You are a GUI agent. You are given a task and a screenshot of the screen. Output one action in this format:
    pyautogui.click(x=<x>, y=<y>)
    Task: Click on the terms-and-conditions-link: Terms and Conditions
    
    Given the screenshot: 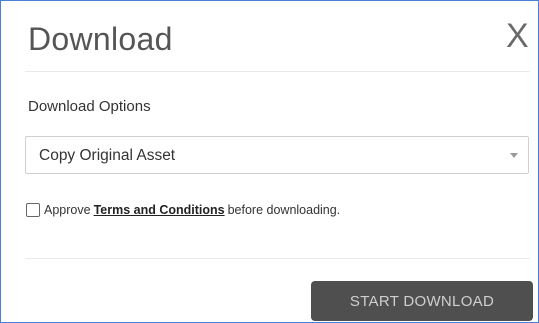 What is the action you would take?
    pyautogui.click(x=159, y=210)
    